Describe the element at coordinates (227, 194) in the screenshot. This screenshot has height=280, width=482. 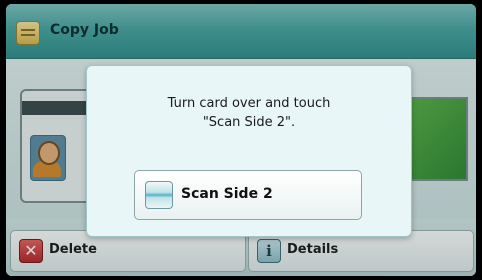
I see `scan-side-2-label: Scan Side 2` at that location.